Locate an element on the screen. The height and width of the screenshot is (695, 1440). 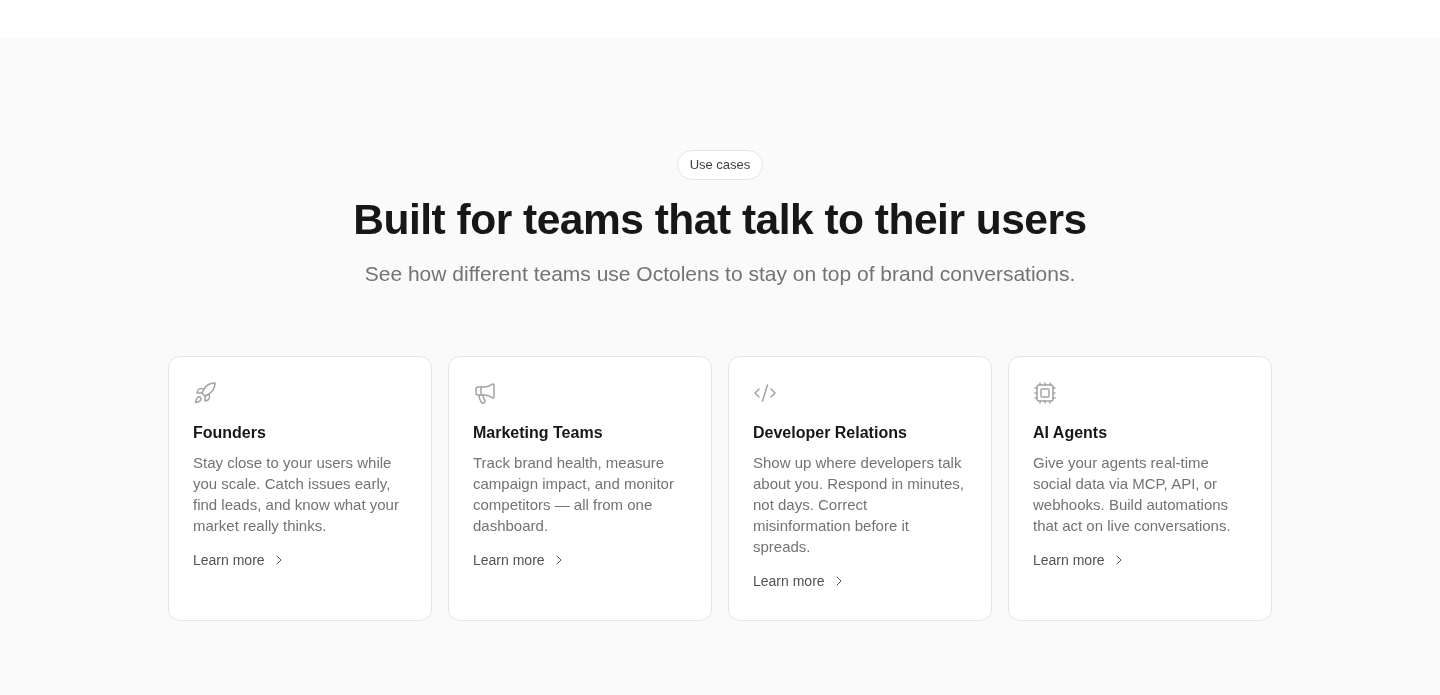
rocket-icon is located at coordinates (205, 393).